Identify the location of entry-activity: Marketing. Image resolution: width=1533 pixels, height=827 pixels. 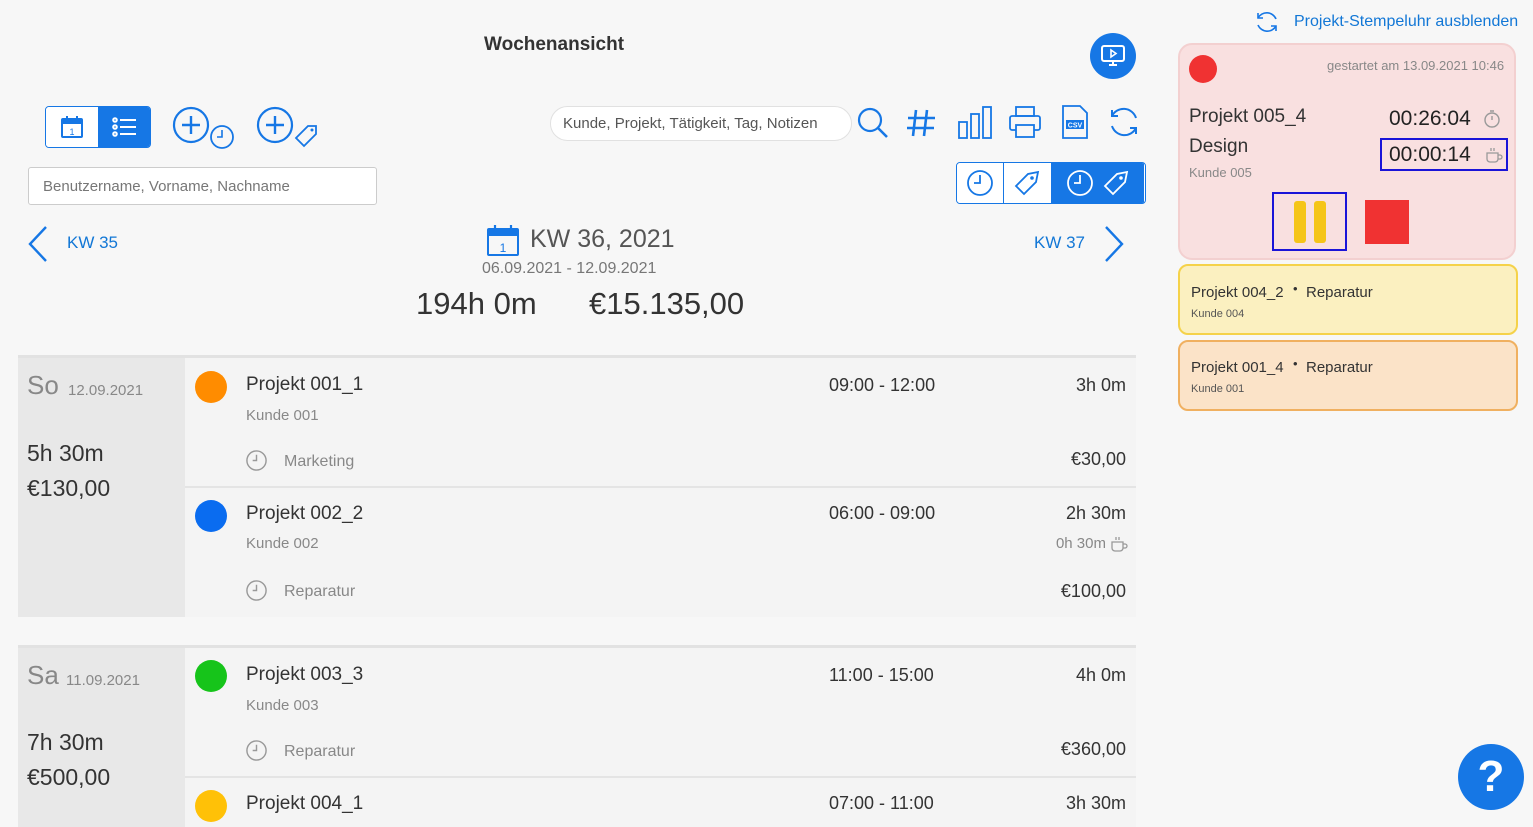
(319, 461).